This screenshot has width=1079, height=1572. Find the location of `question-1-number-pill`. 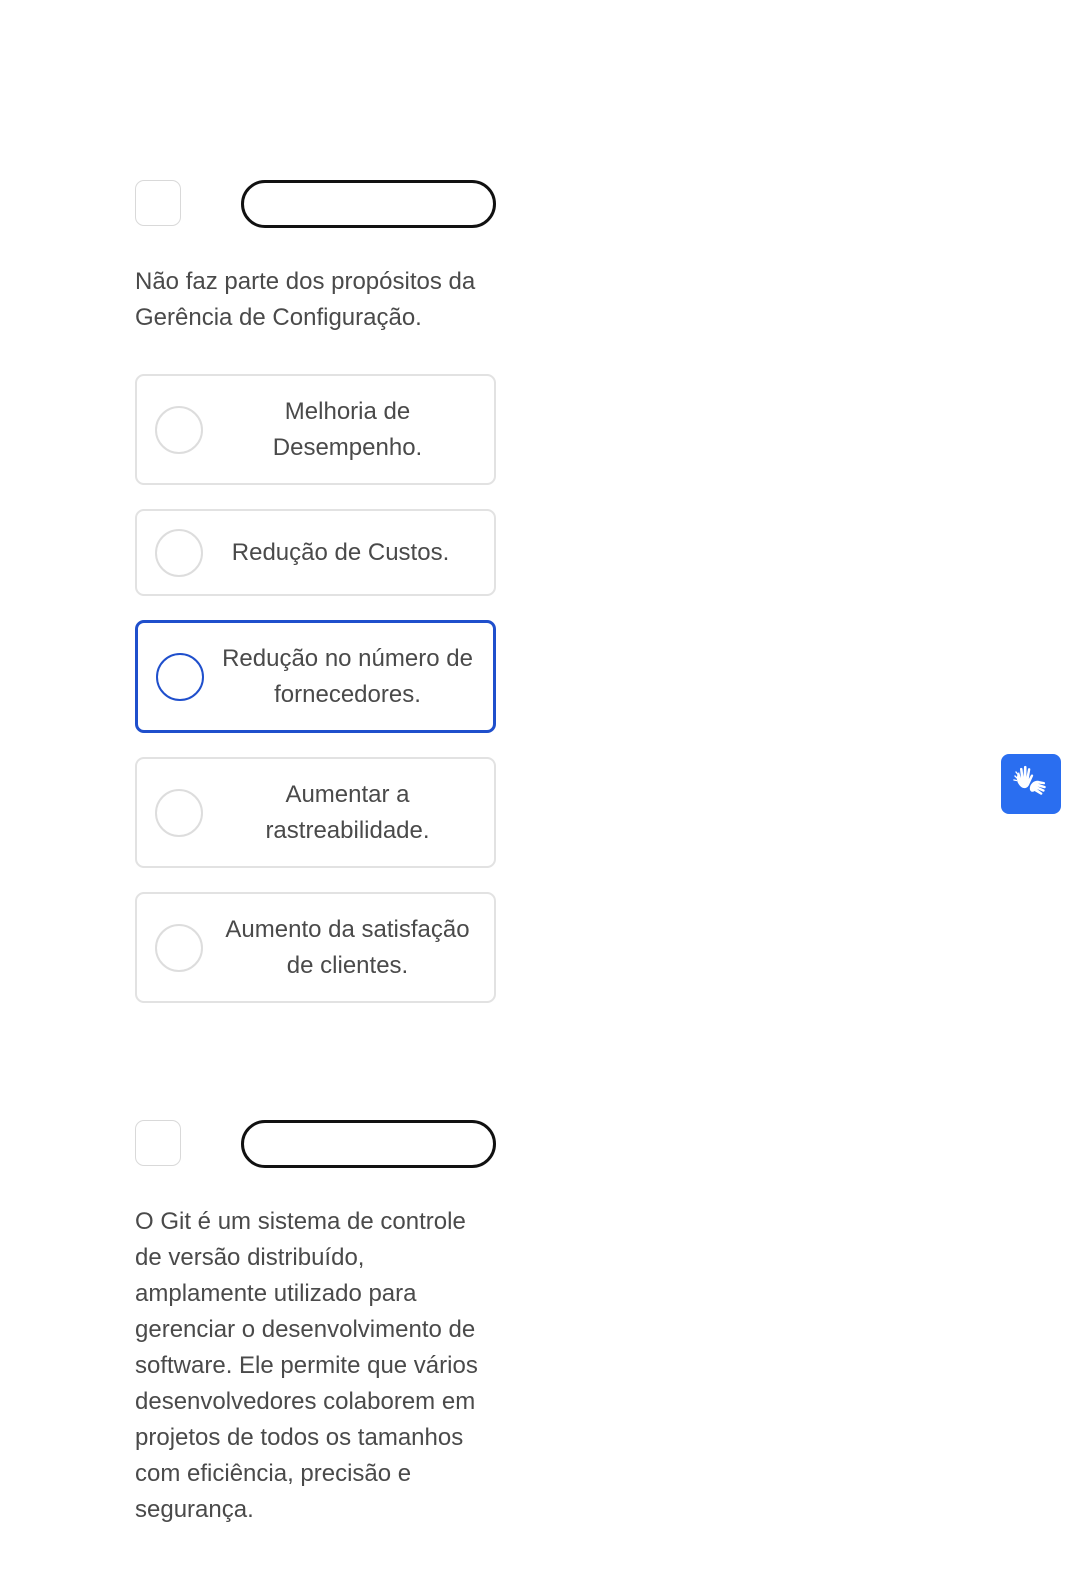

question-1-number-pill is located at coordinates (368, 204).